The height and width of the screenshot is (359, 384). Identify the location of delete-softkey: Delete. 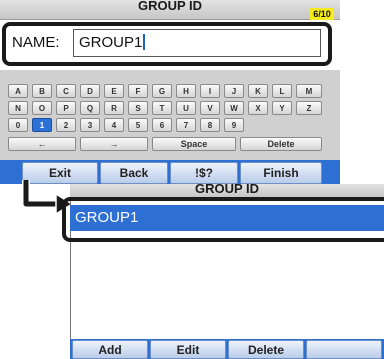
(266, 349).